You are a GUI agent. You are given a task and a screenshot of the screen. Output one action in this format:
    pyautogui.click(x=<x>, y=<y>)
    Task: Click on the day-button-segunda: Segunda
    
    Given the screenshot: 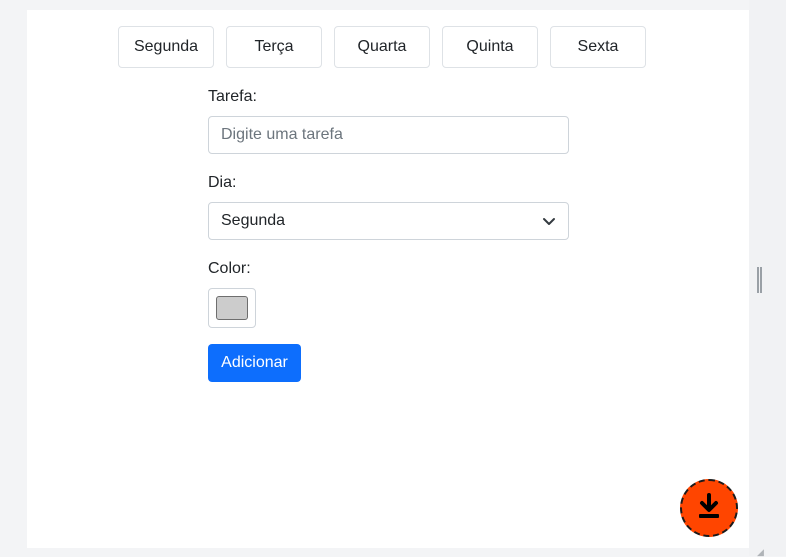 What is the action you would take?
    pyautogui.click(x=166, y=47)
    